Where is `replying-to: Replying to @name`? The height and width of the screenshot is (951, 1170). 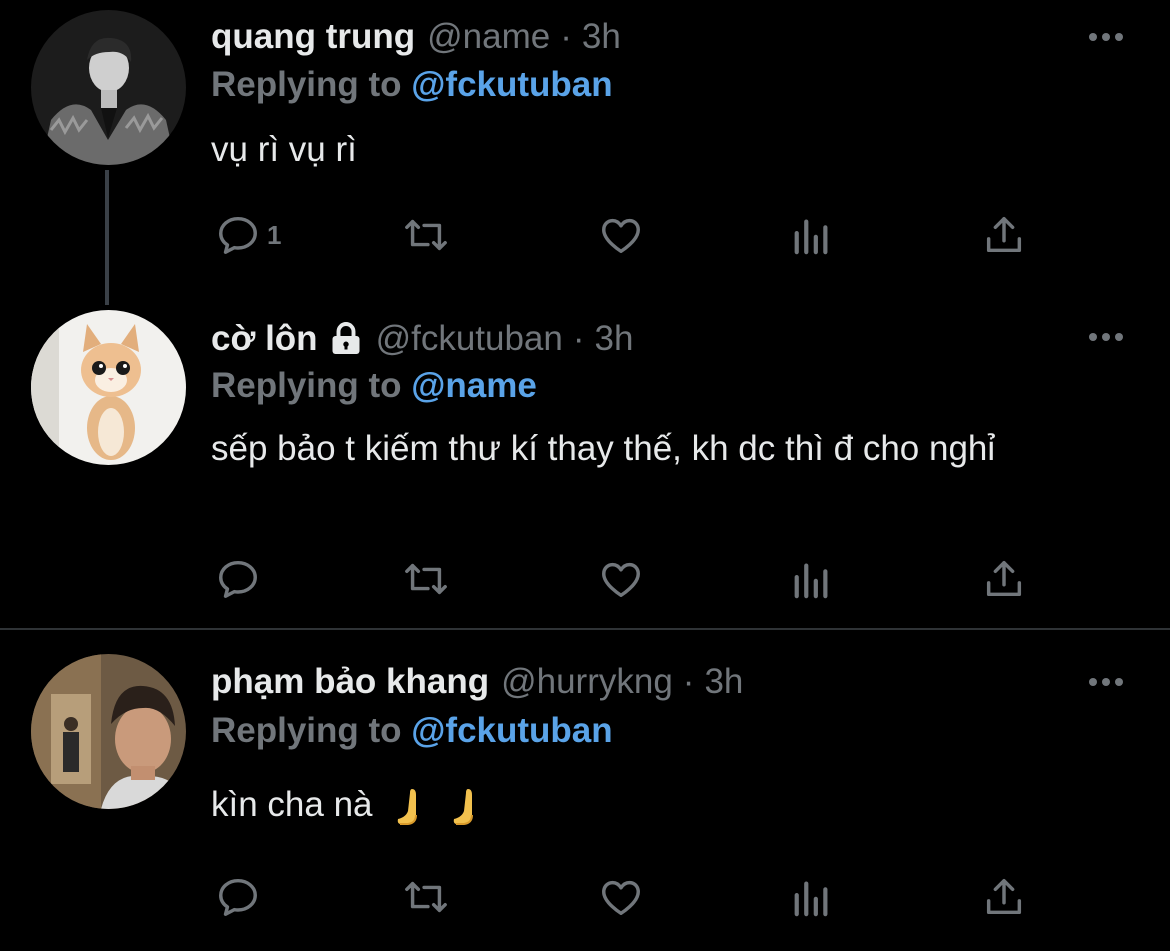 replying-to: Replying to @name is located at coordinates (374, 386).